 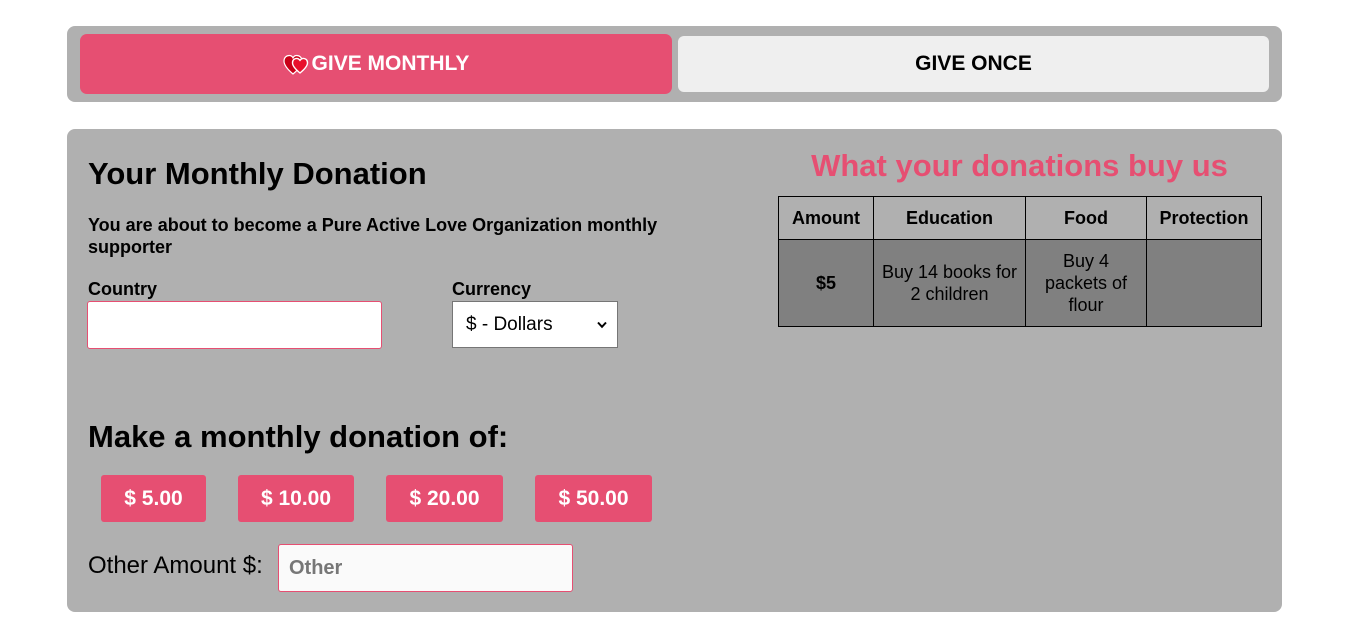 I want to click on impact-heading: What your donations buy us, so click(x=1019, y=165).